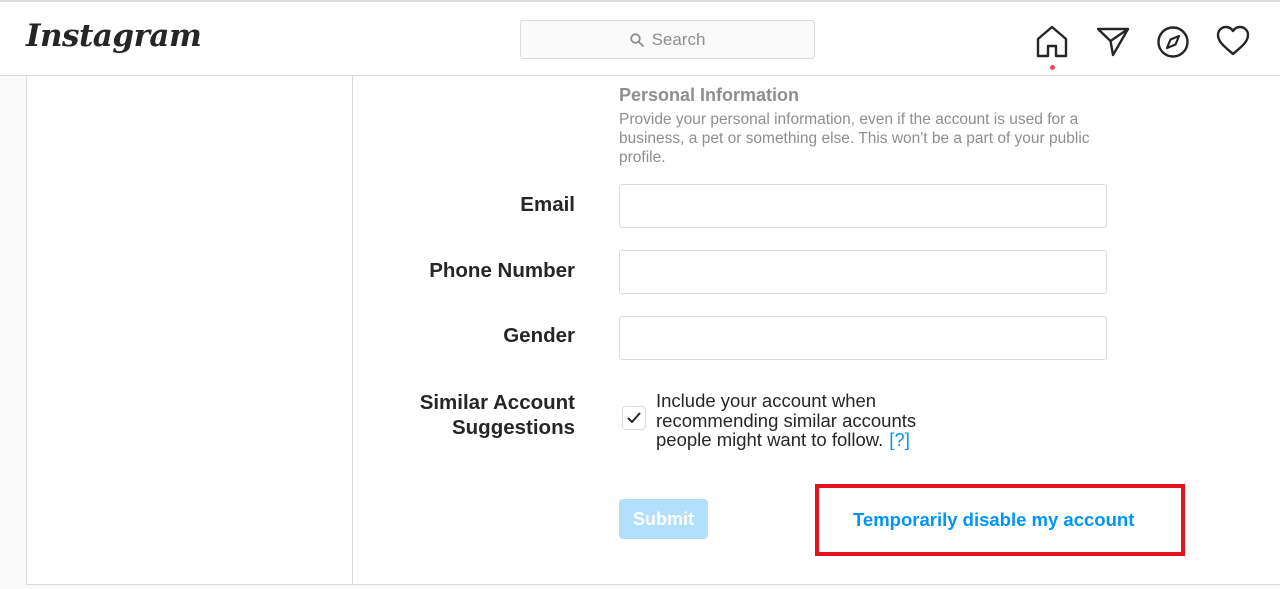  What do you see at coordinates (1113, 41) in the screenshot?
I see `direct-message-icon` at bounding box center [1113, 41].